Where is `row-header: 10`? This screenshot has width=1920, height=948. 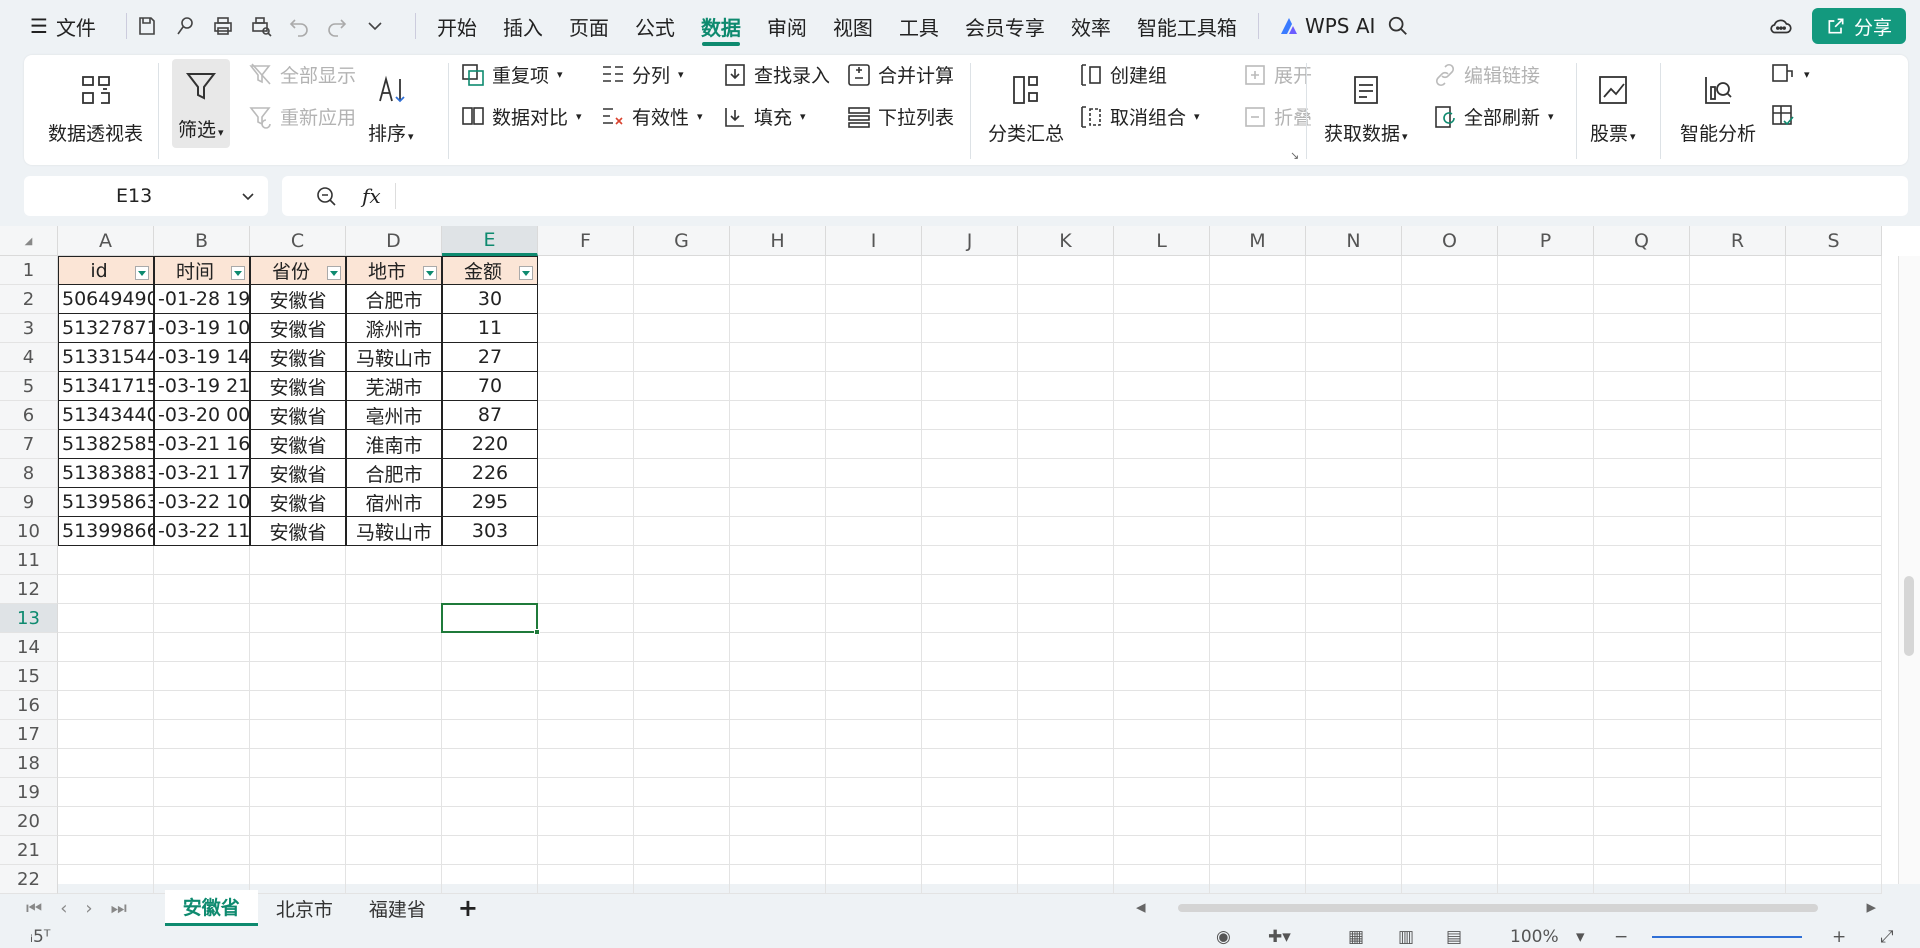
row-header: 10 is located at coordinates (29, 531).